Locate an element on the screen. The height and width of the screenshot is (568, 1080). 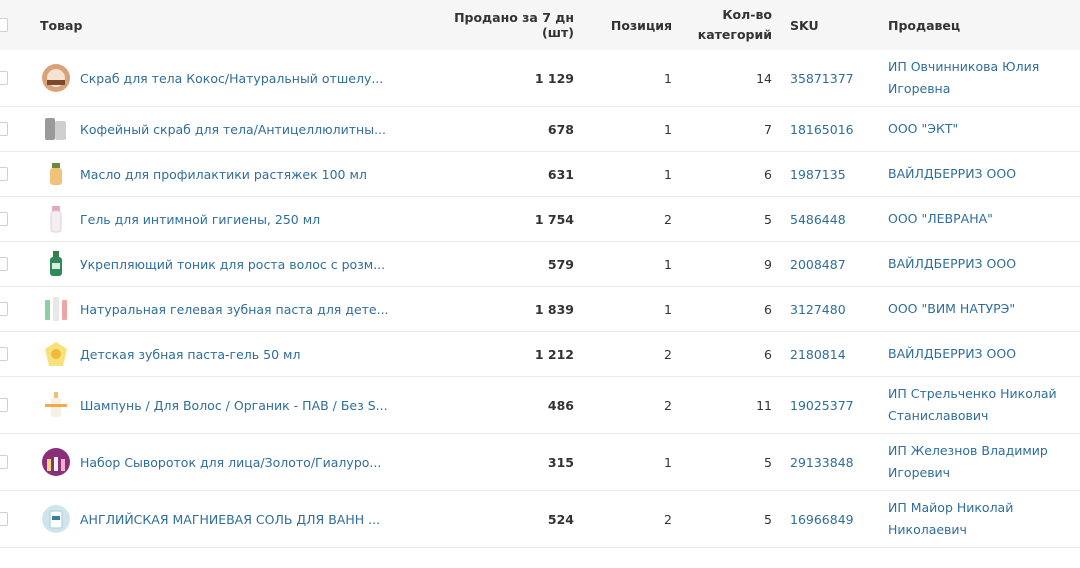
categories-count: 11 is located at coordinates (731, 405).